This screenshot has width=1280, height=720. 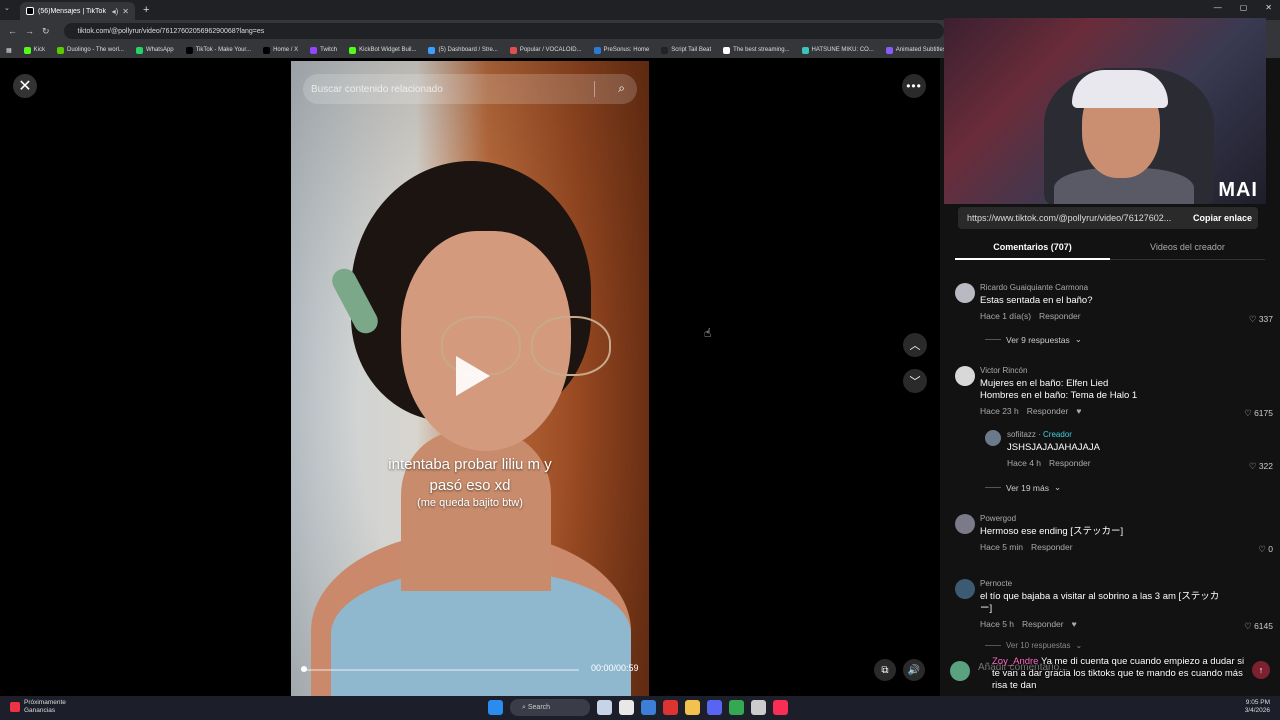 I want to click on apps-icon: ▦, so click(x=9, y=50).